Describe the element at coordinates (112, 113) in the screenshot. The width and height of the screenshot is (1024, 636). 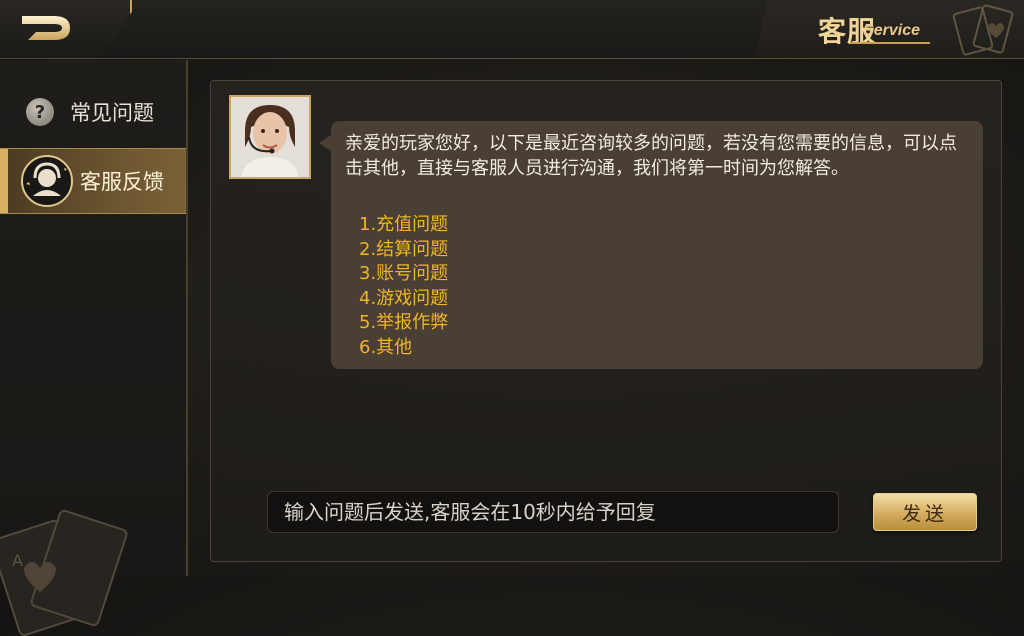
I see `sidebar-item-label: 常见问题` at that location.